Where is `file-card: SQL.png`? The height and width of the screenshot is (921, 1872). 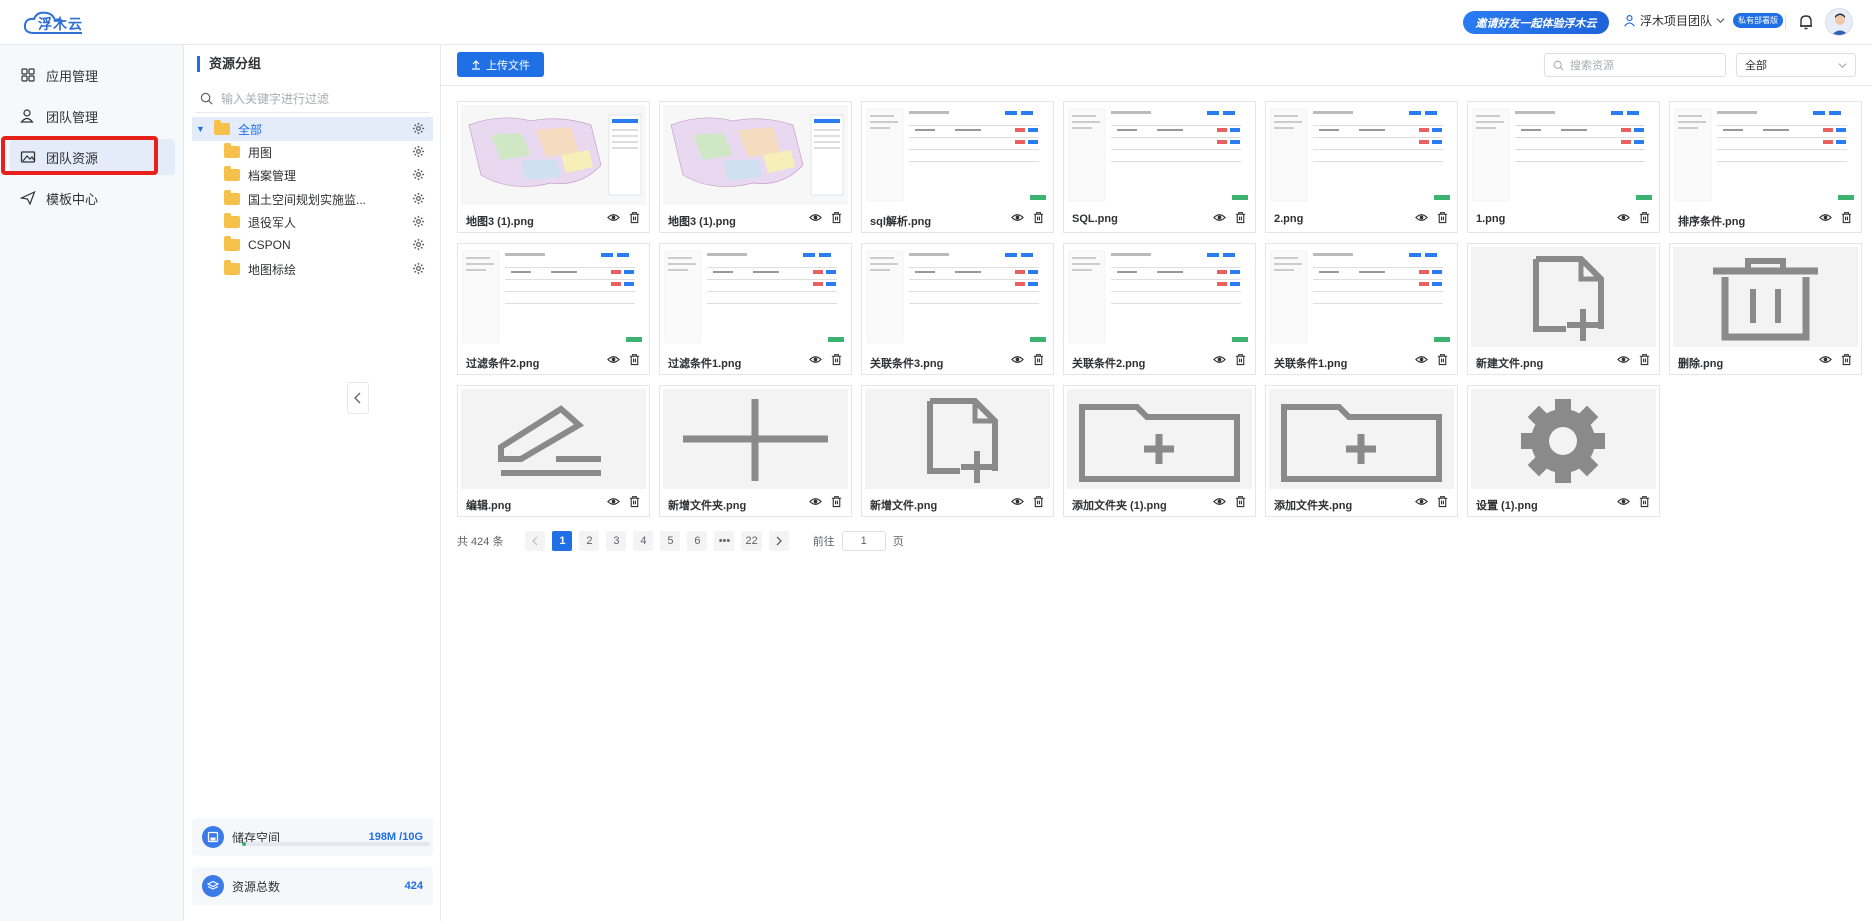 file-card: SQL.png is located at coordinates (1159, 167).